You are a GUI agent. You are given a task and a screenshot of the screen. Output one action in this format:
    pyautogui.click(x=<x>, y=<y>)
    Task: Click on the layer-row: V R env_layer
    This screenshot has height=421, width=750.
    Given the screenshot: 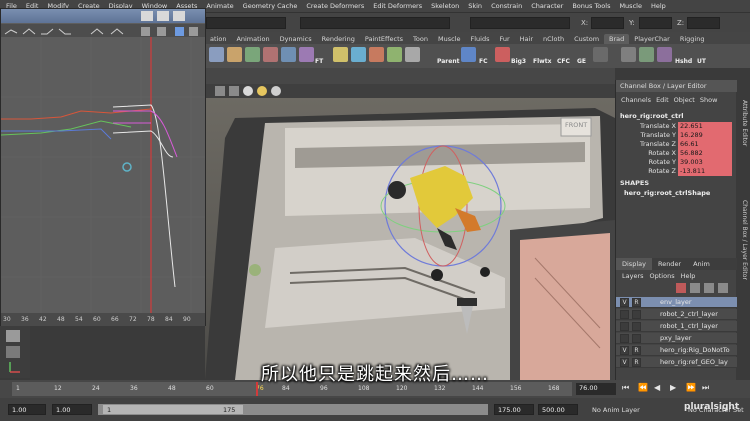 What is the action you would take?
    pyautogui.click(x=676, y=302)
    